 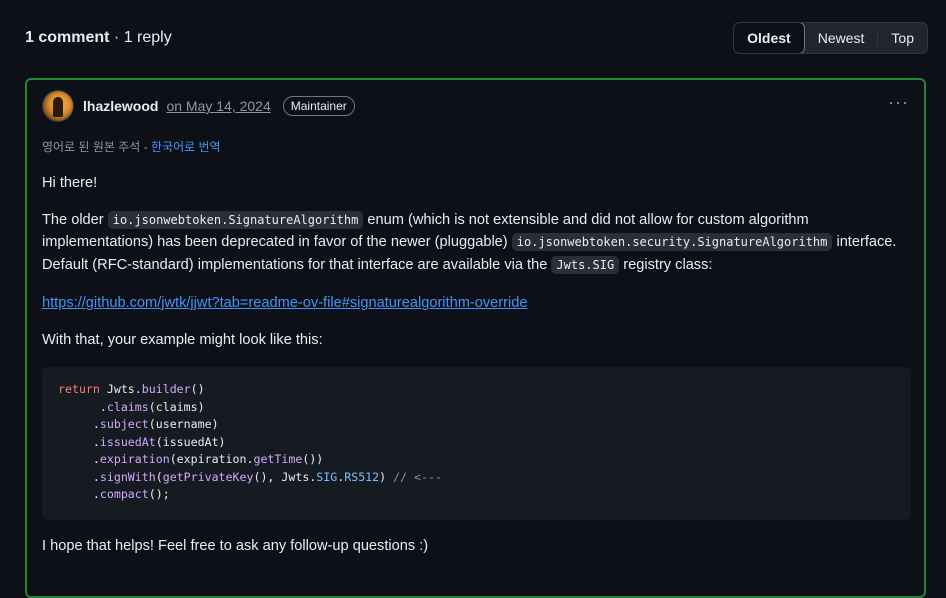 What do you see at coordinates (285, 476) in the screenshot?
I see `code-token: (), Jwts.` at bounding box center [285, 476].